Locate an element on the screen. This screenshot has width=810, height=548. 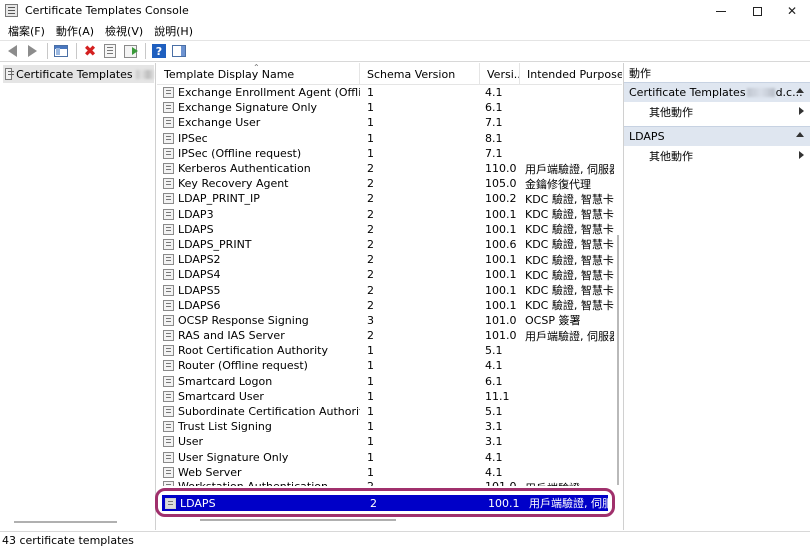
help-button: ? is located at coordinates (159, 51).